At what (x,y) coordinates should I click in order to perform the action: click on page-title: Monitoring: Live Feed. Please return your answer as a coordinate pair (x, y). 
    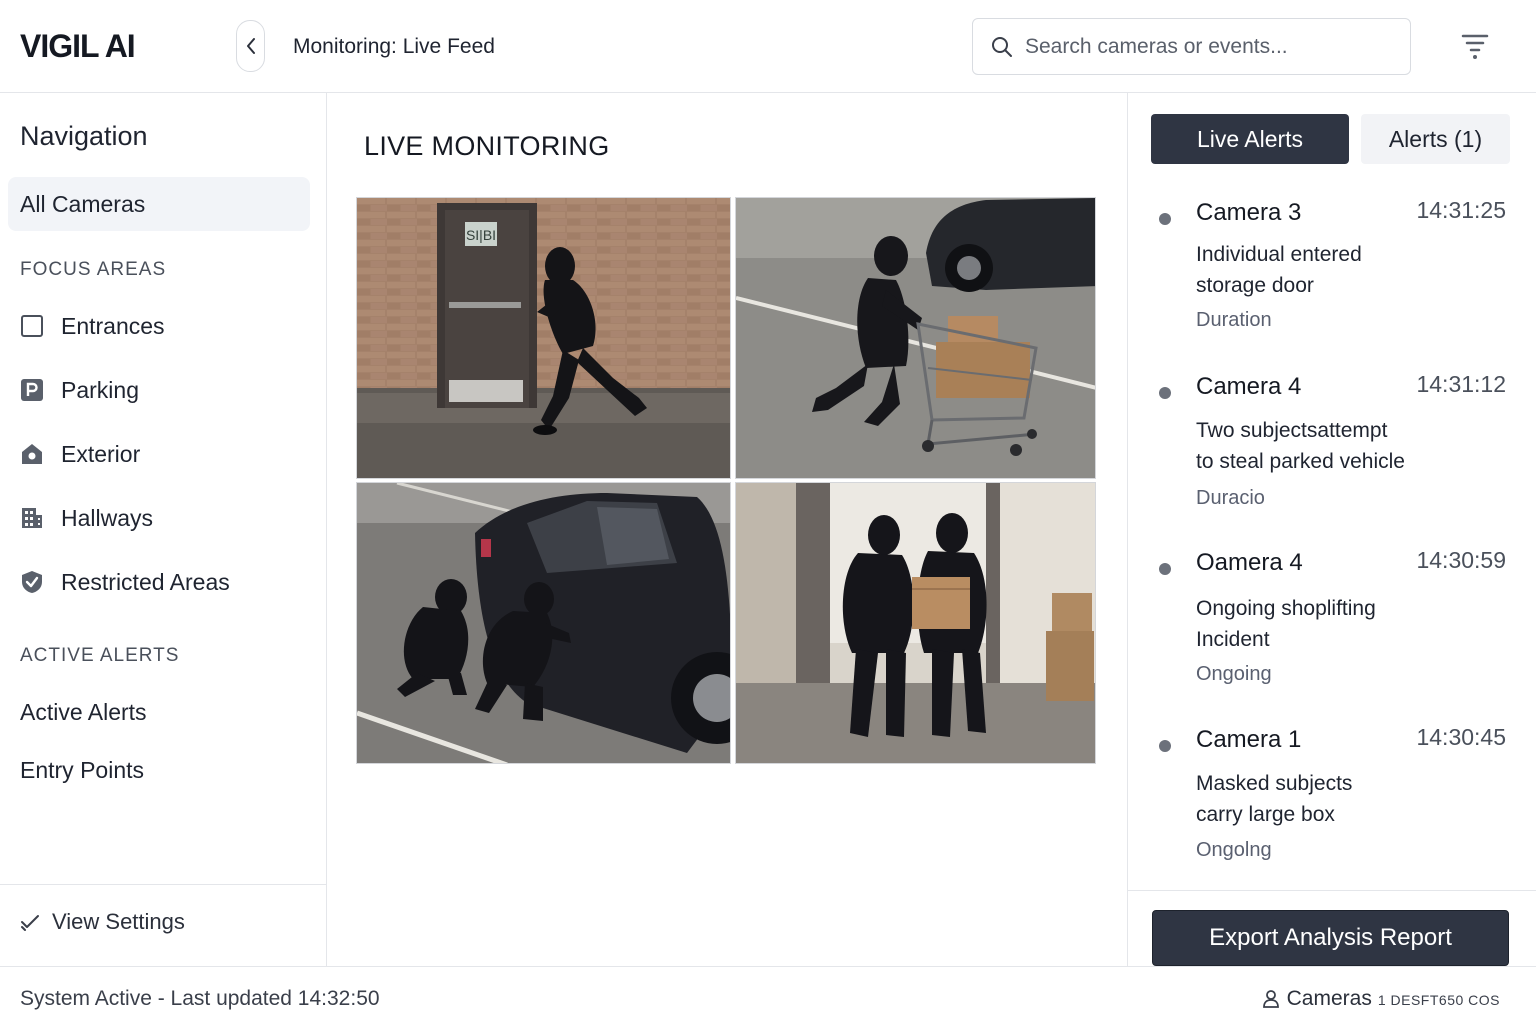
    Looking at the image, I should click on (394, 46).